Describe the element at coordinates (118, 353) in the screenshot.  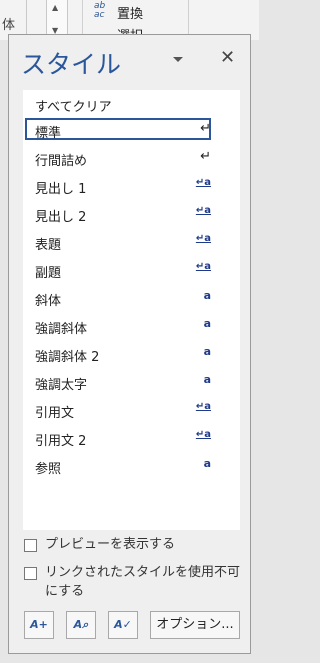
I see `style-item-intense-emphasis-2: 強調斜体 2 a` at that location.